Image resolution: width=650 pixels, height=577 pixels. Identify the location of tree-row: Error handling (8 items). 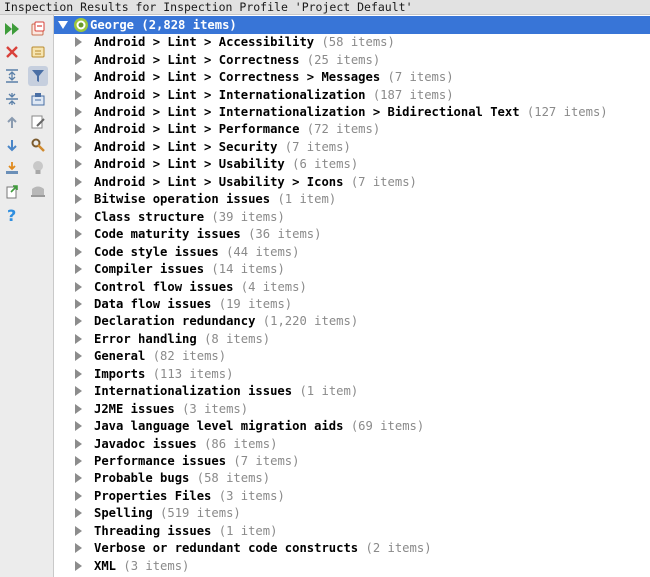
(352, 339).